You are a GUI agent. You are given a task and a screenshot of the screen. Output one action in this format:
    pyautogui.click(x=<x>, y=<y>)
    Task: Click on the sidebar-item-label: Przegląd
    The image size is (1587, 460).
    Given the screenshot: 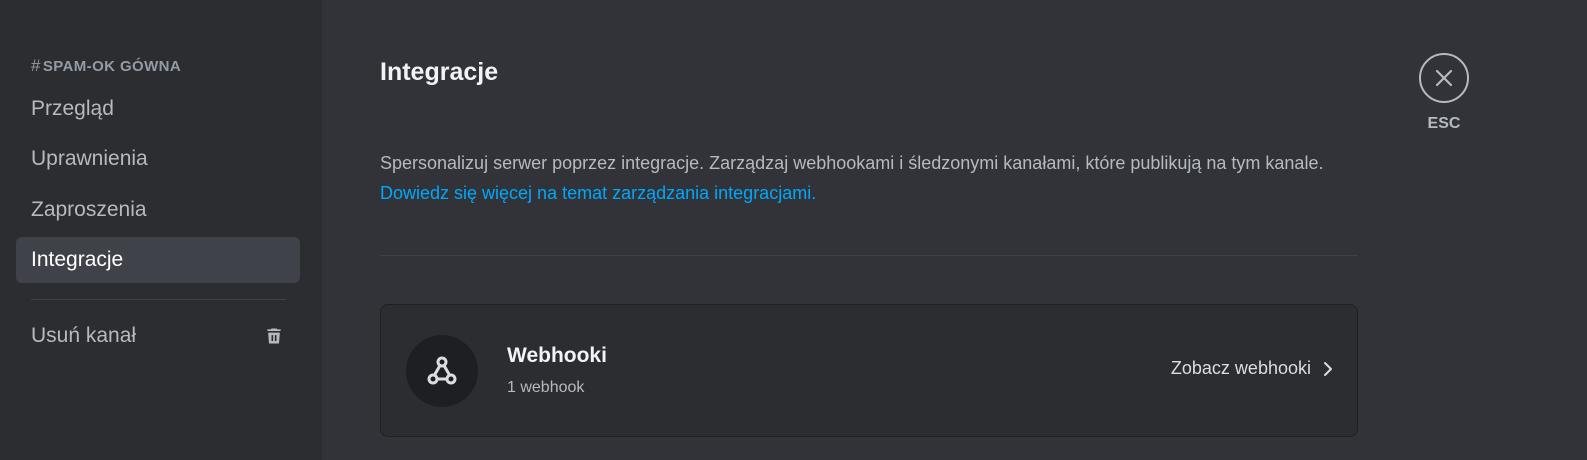 What is the action you would take?
    pyautogui.click(x=72, y=108)
    